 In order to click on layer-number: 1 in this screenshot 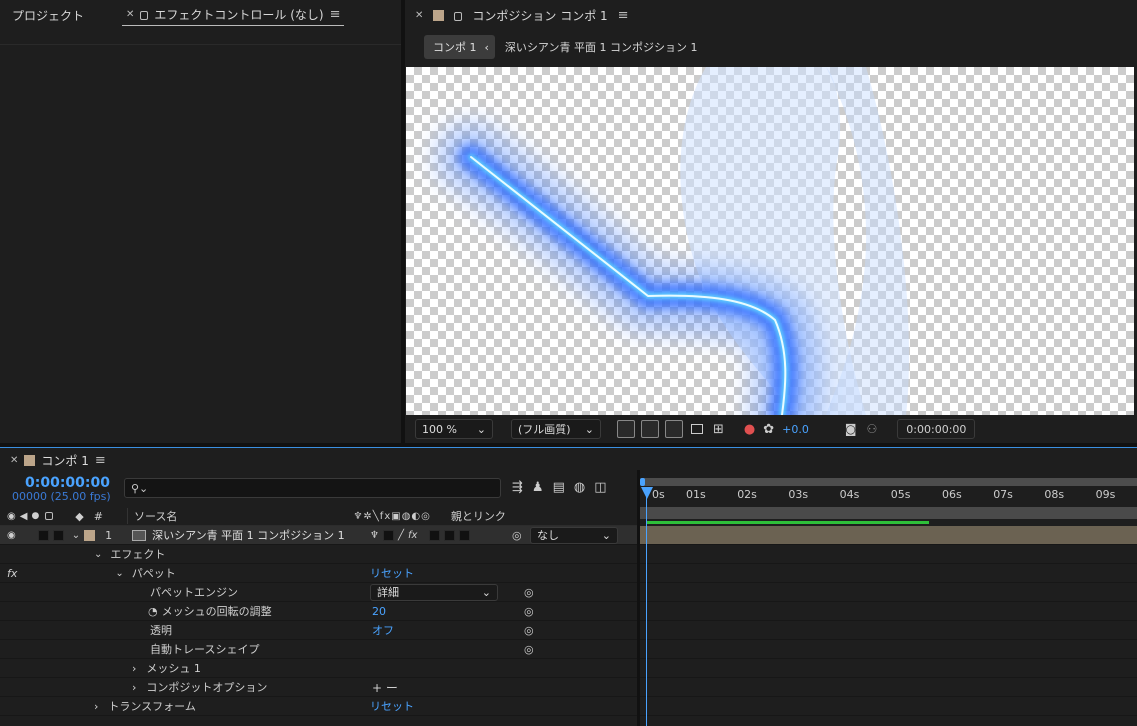, I will do `click(109, 535)`.